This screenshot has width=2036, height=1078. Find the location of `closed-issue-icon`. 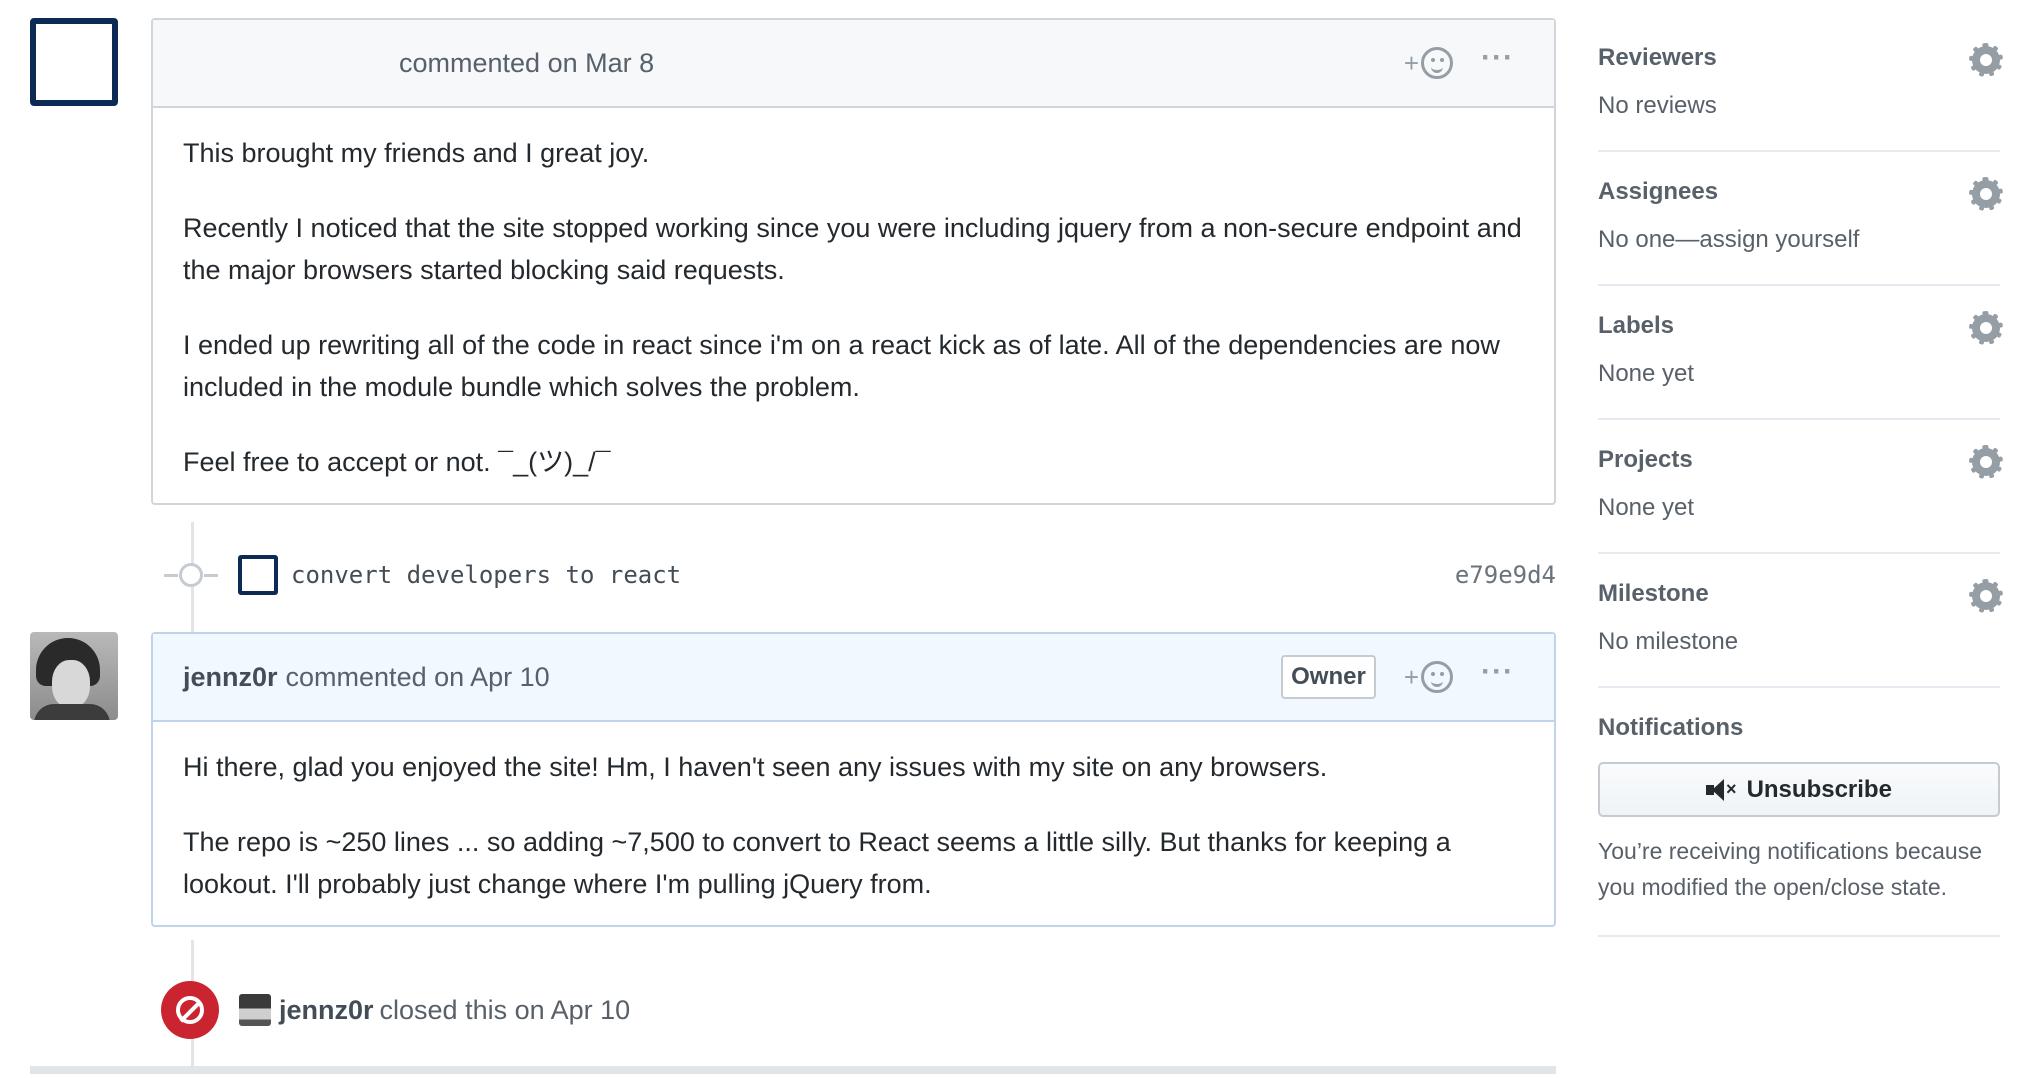

closed-issue-icon is located at coordinates (190, 1010).